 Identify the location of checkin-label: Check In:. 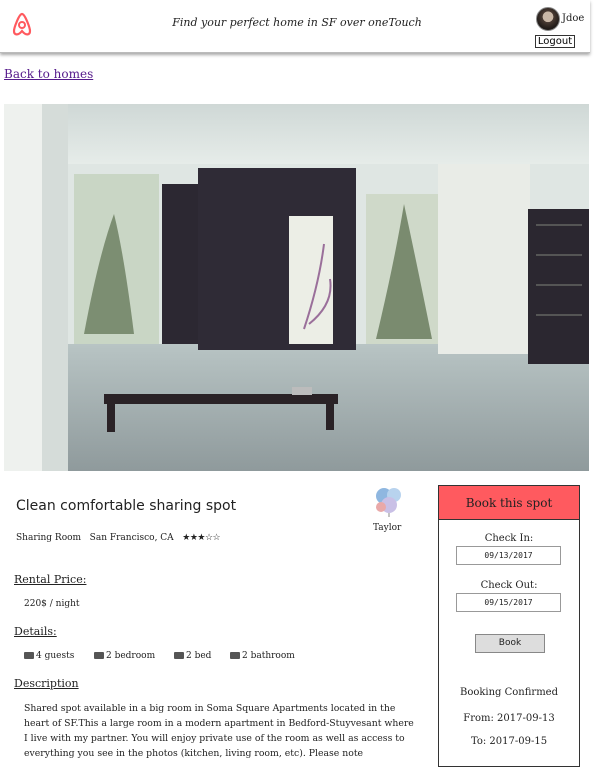
(509, 538).